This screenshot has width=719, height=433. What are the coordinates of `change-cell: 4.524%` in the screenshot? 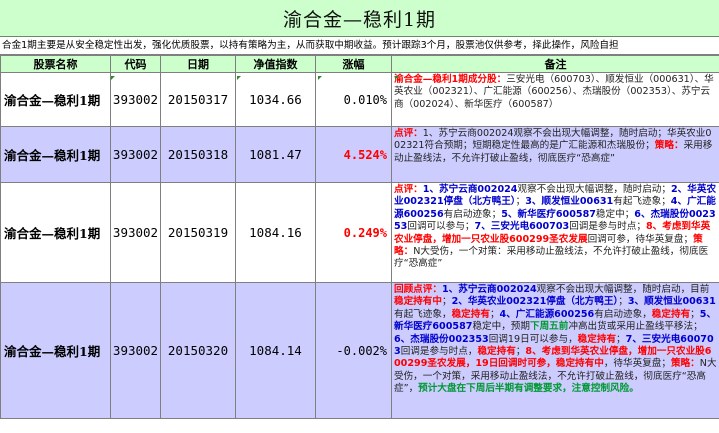 It's located at (353, 154).